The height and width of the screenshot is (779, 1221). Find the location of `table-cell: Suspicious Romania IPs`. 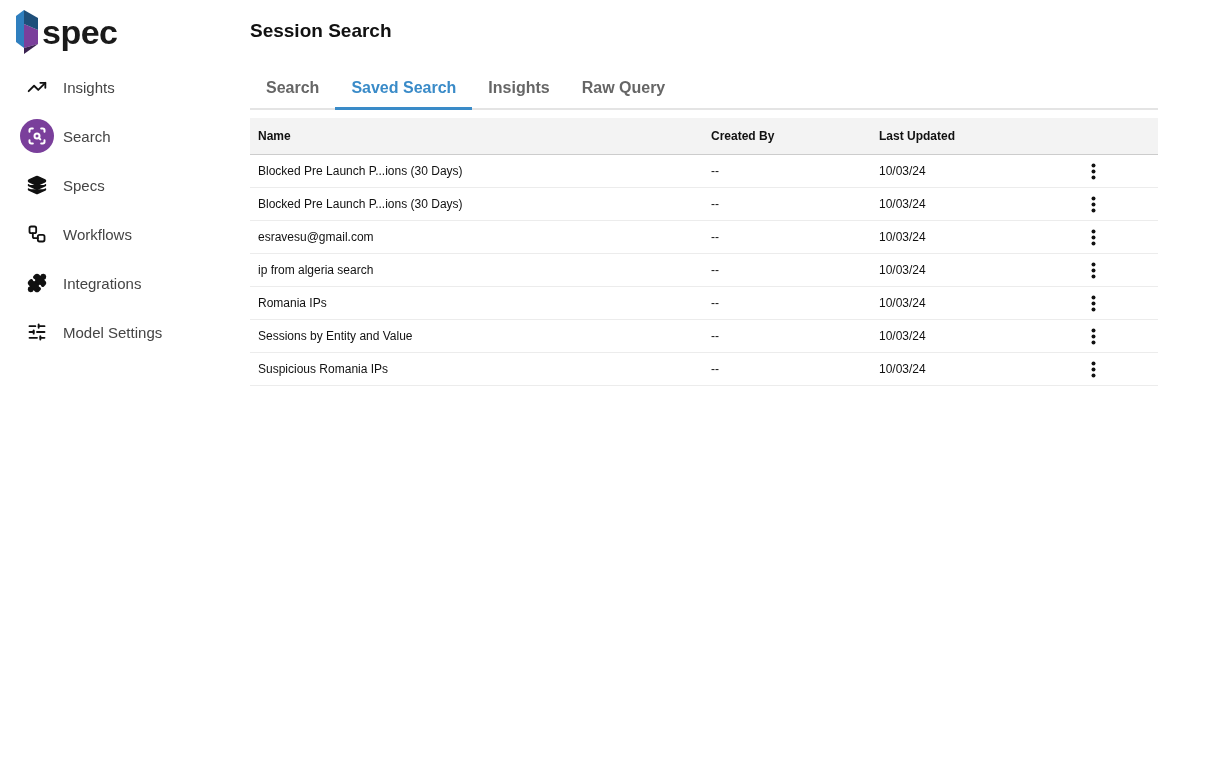

table-cell: Suspicious Romania IPs is located at coordinates (476, 369).